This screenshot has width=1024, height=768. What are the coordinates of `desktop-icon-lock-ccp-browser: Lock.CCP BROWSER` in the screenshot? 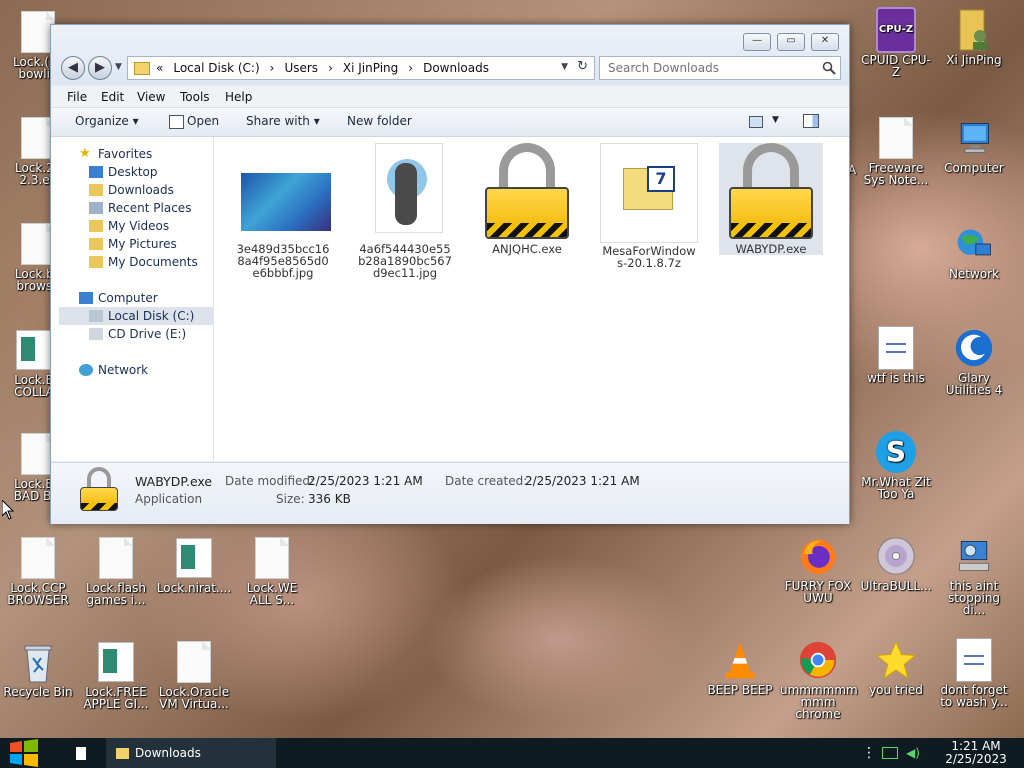 It's located at (38, 571).